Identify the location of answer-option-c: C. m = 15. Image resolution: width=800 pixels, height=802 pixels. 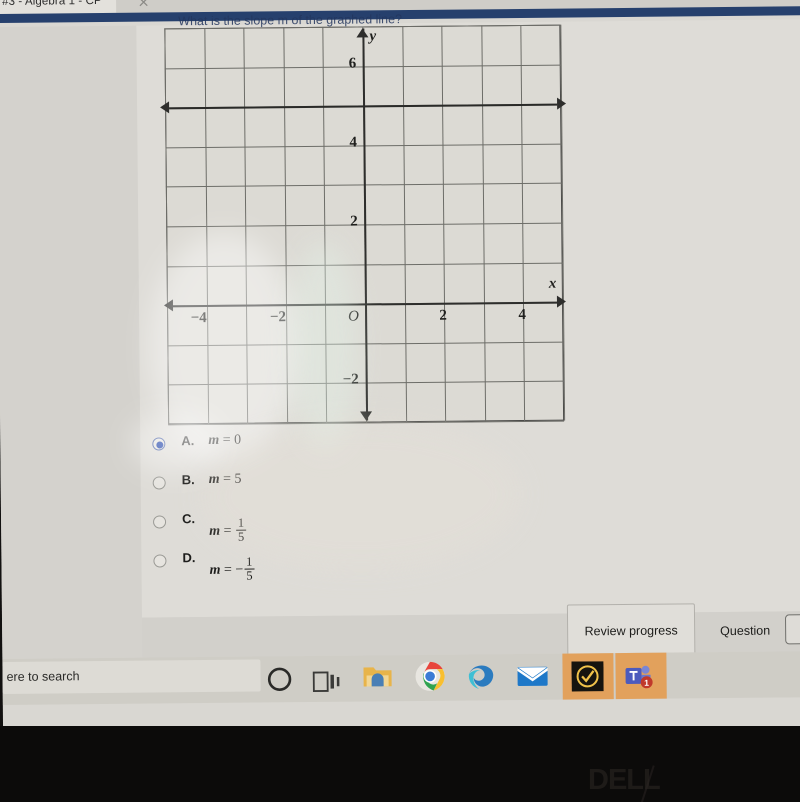
(368, 528).